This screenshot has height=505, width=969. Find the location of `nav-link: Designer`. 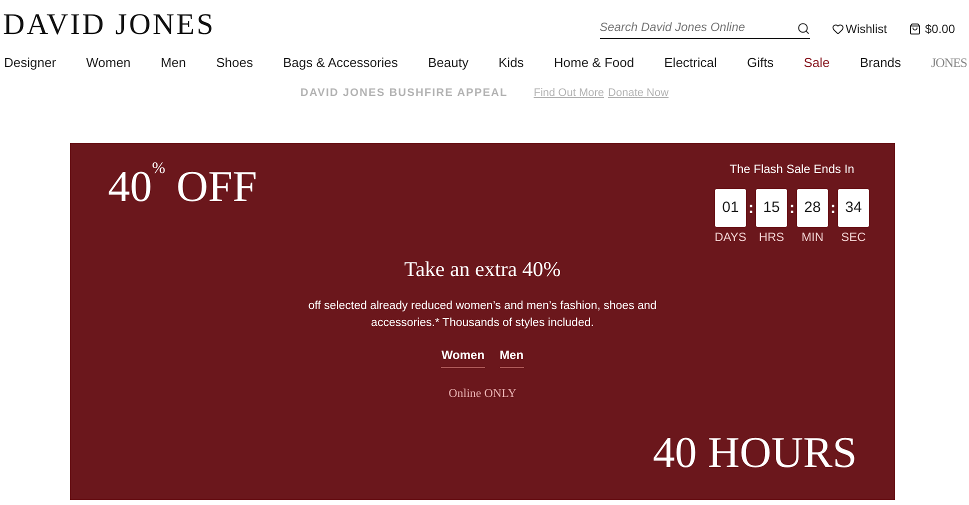

nav-link: Designer is located at coordinates (30, 62).